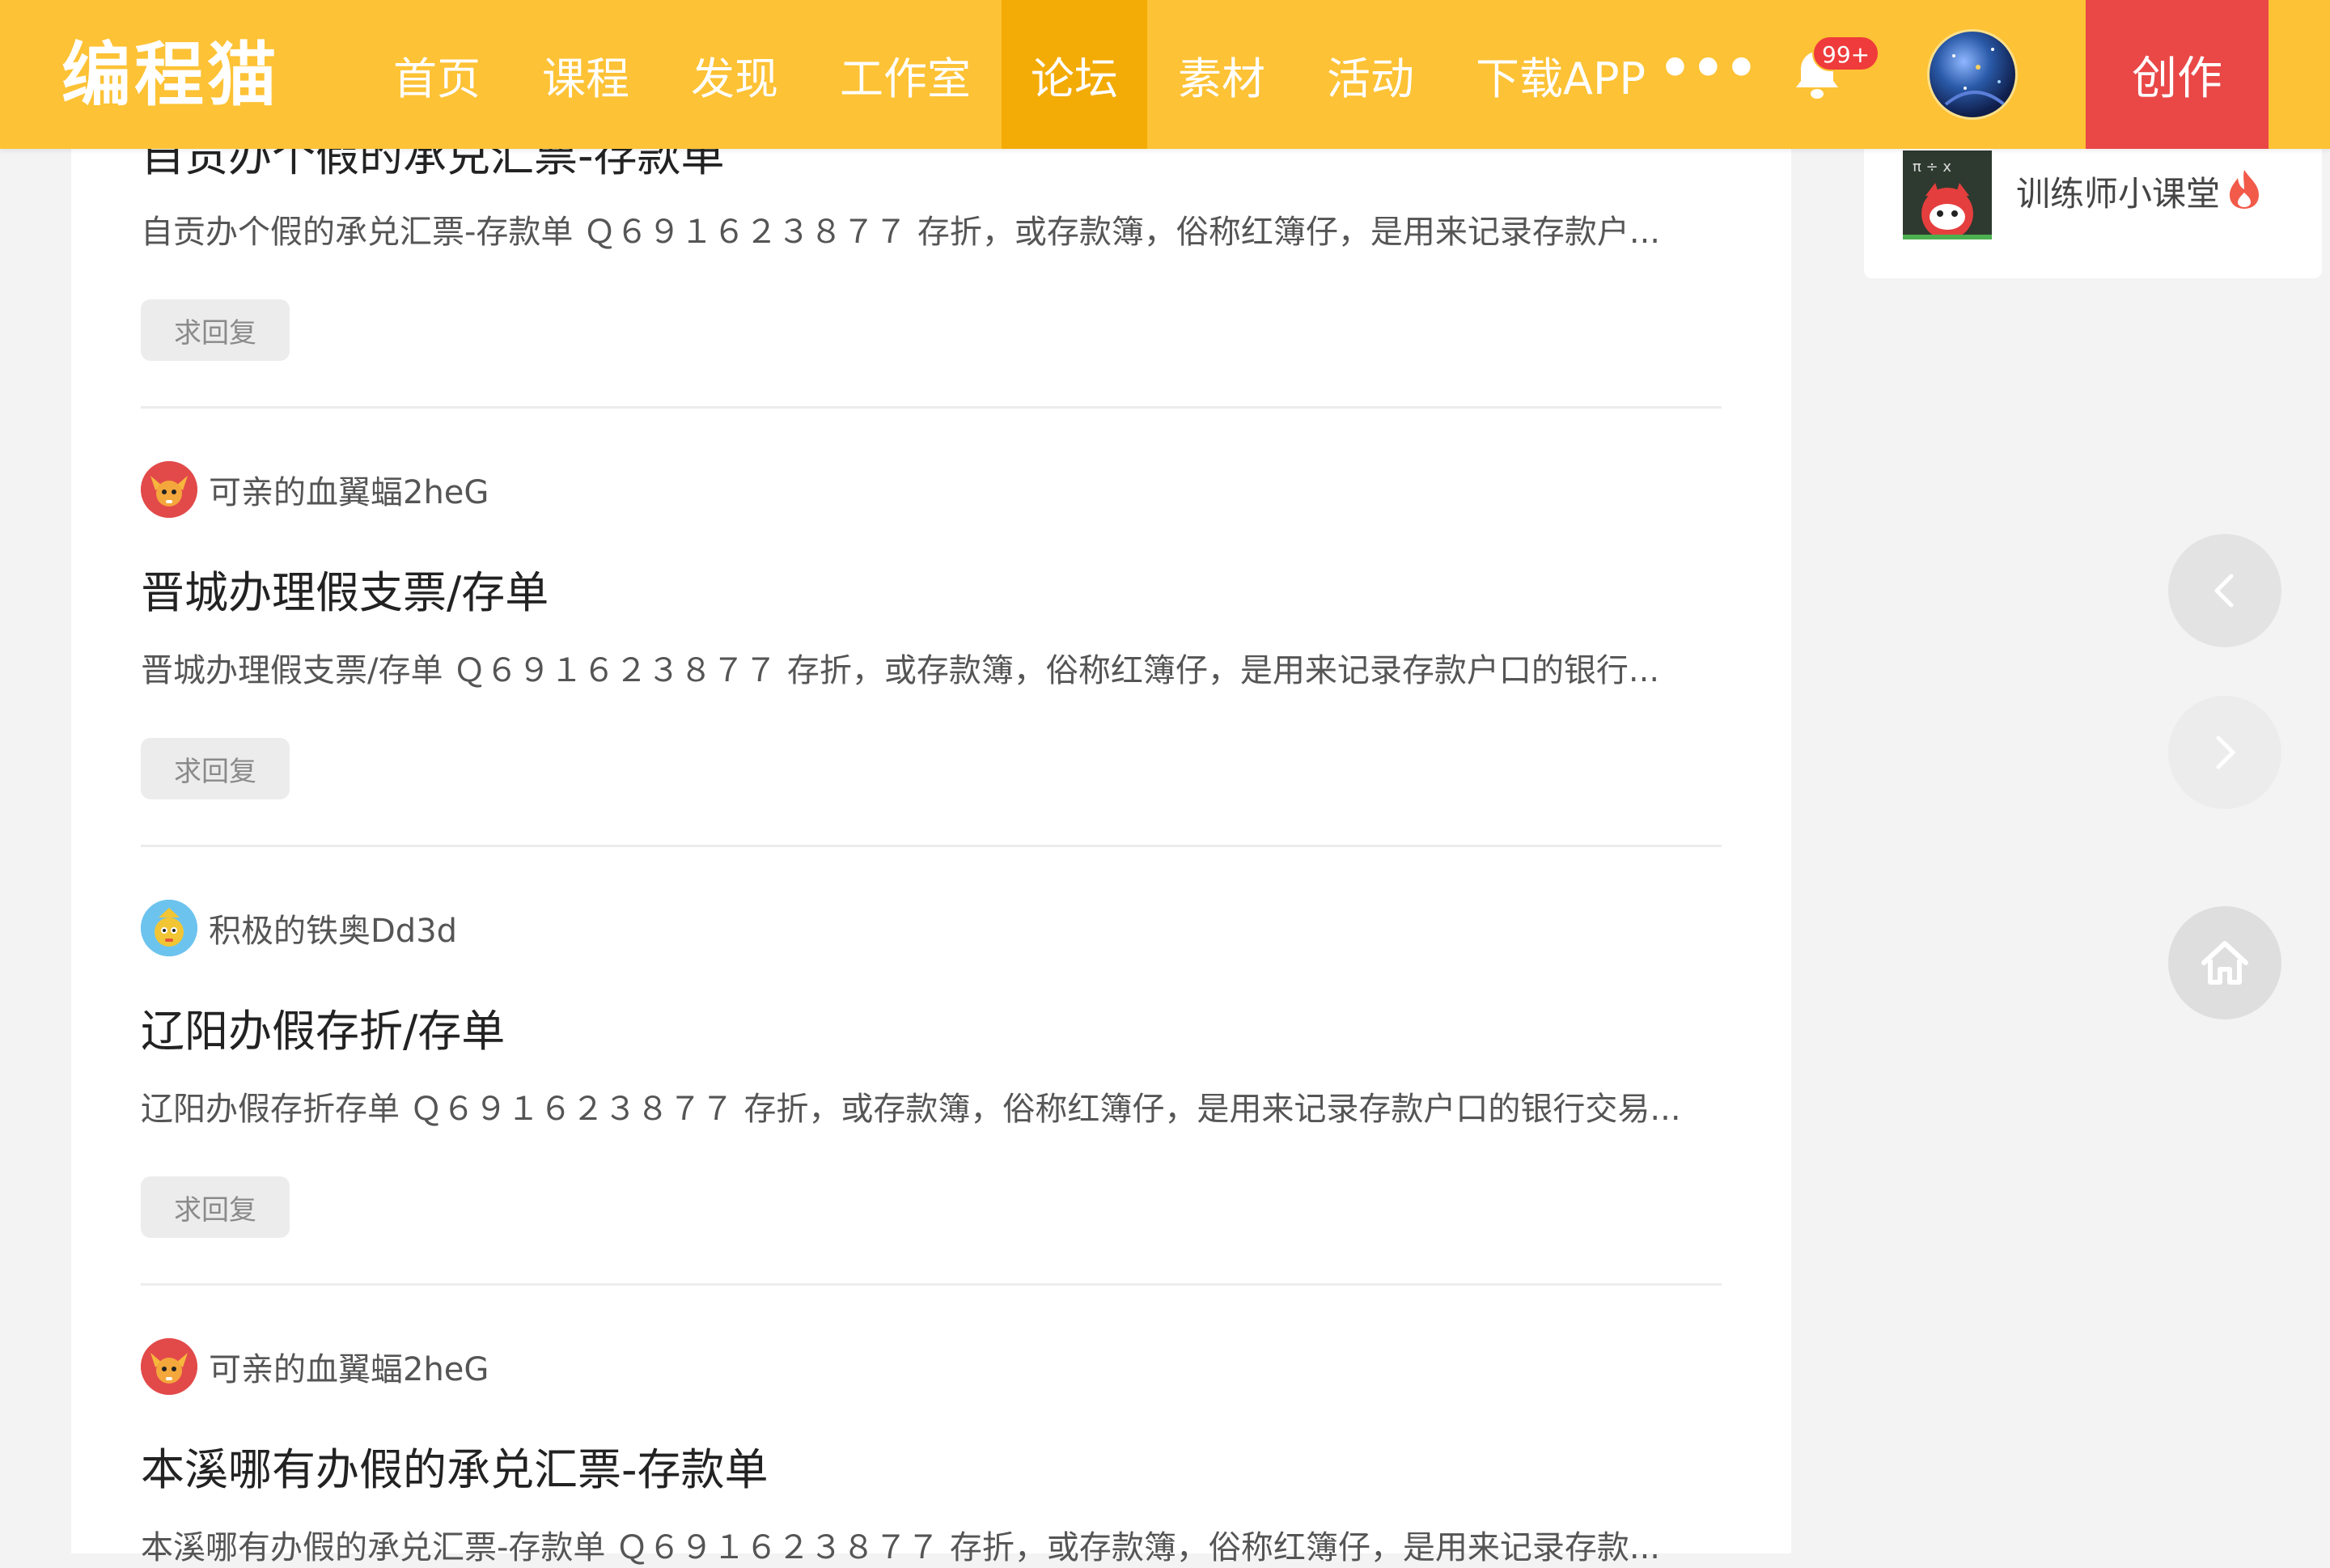 Image resolution: width=2330 pixels, height=1568 pixels. I want to click on site-logo: 编程猫, so click(171, 76).